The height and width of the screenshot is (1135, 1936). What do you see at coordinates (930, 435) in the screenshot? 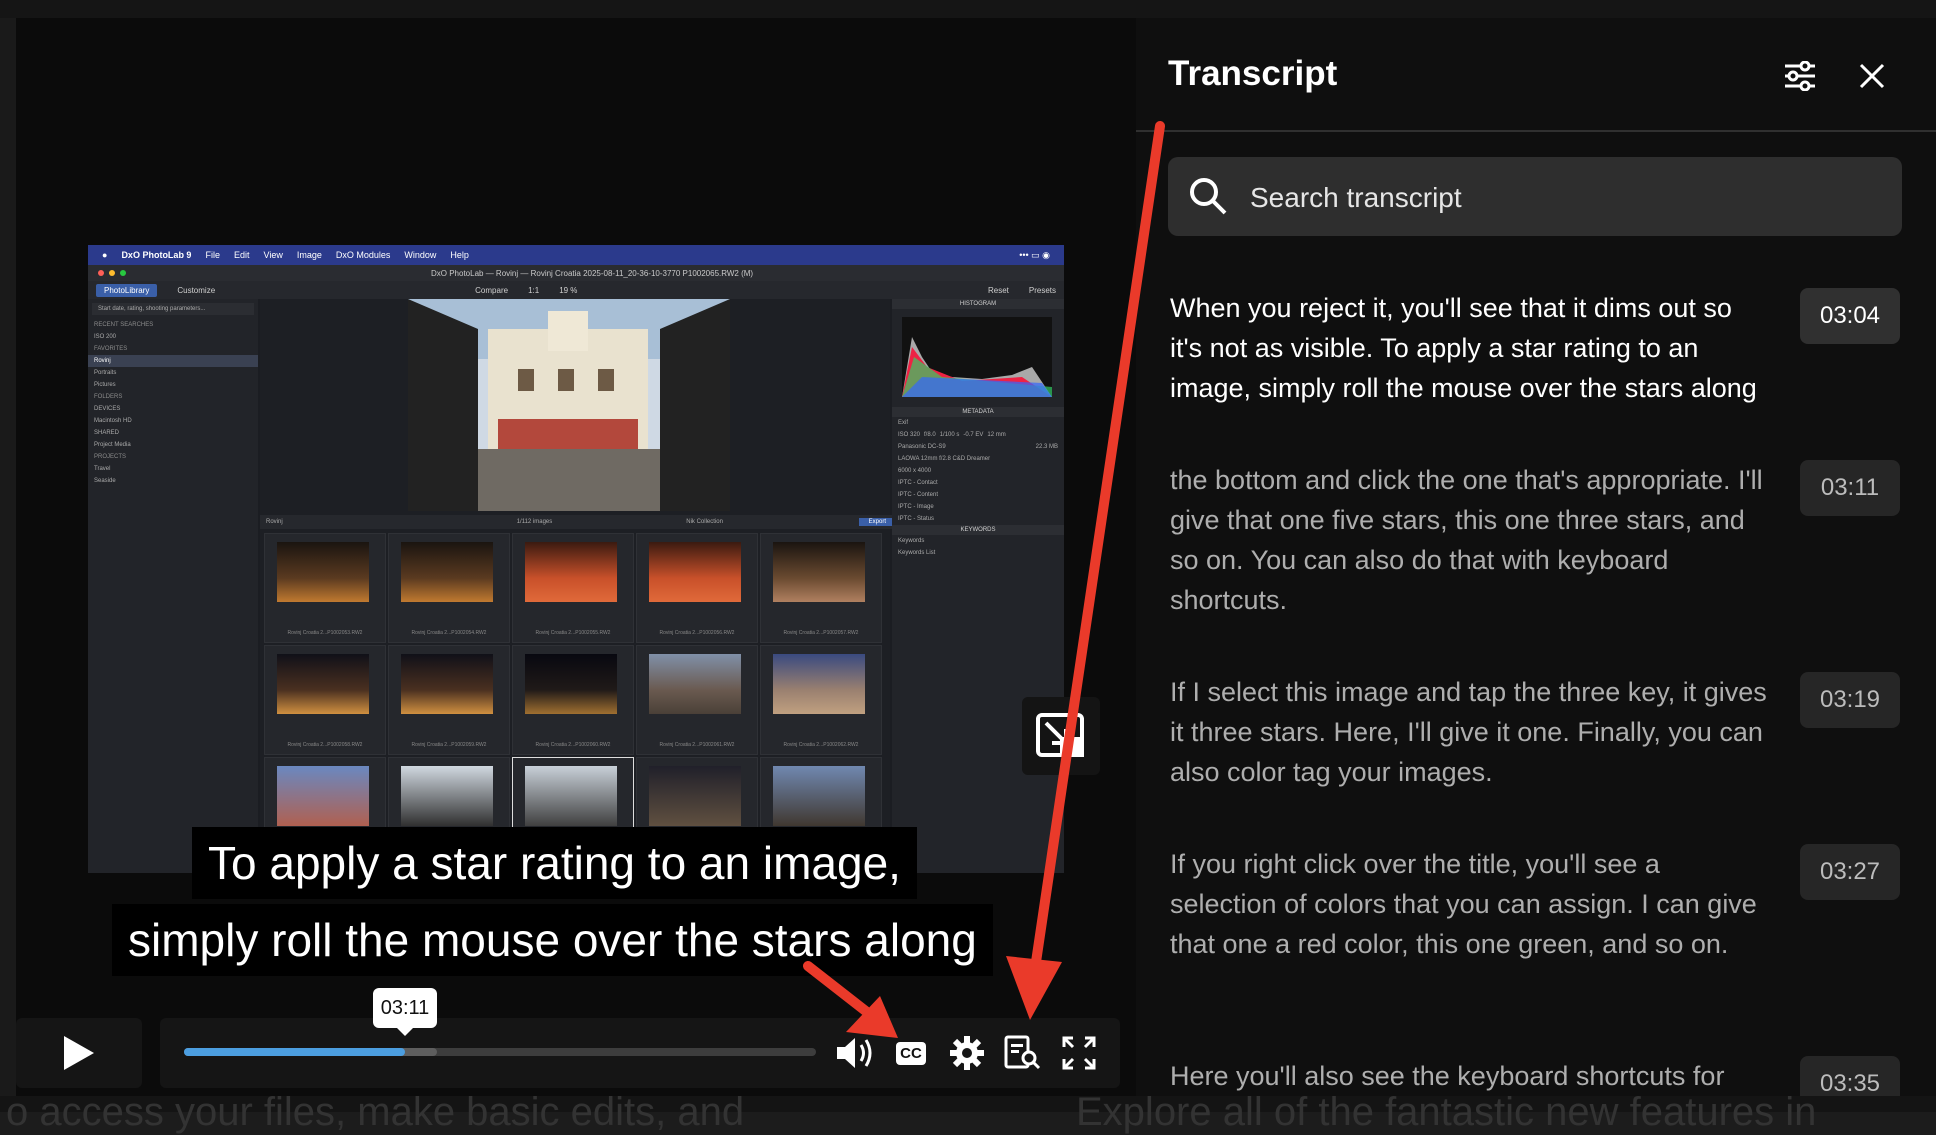
I see `exif-aperture: f/8.0` at bounding box center [930, 435].